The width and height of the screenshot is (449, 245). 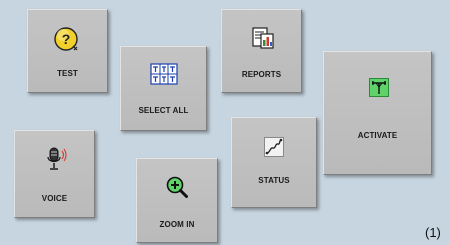 I want to click on voice-label: VOICE, so click(x=54, y=198).